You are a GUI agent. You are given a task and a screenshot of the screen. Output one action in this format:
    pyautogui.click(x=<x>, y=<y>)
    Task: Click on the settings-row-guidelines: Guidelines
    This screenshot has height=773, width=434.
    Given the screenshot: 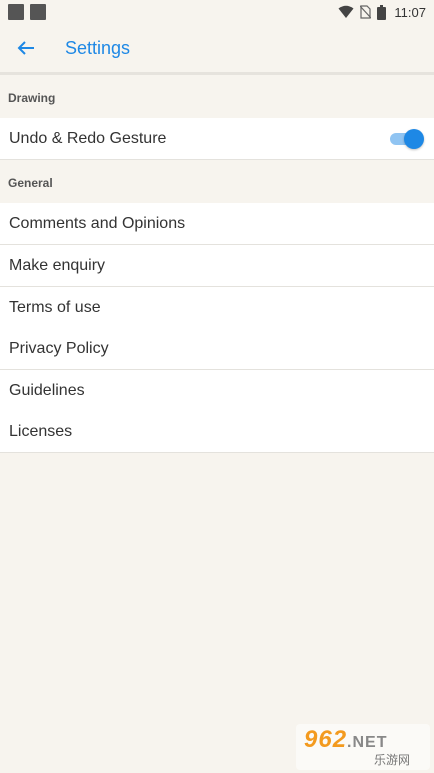 What is the action you would take?
    pyautogui.click(x=217, y=391)
    